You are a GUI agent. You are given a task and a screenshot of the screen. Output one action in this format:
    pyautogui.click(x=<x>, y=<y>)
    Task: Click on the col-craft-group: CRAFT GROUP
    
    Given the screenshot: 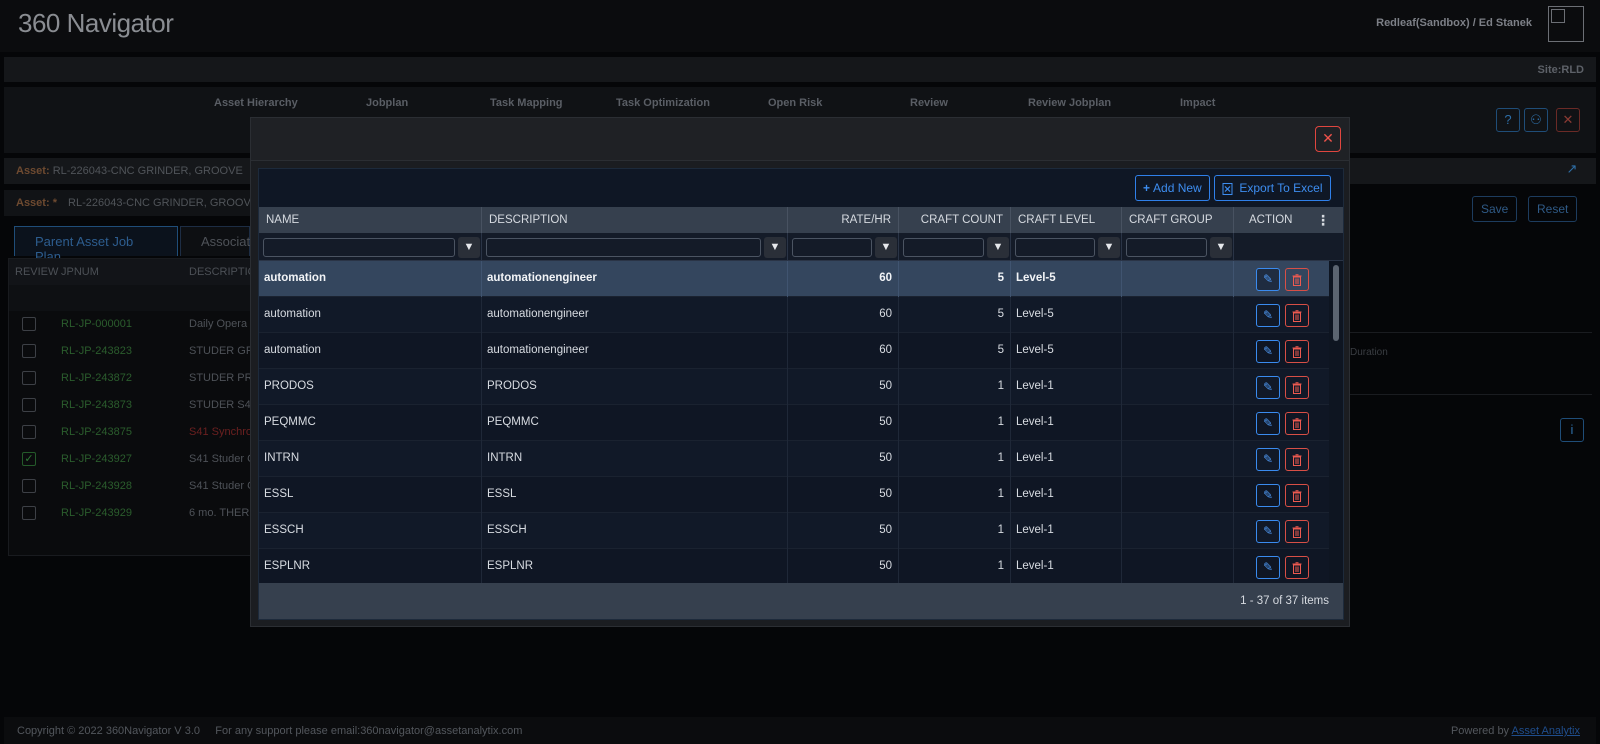 What is the action you would take?
    pyautogui.click(x=1178, y=220)
    